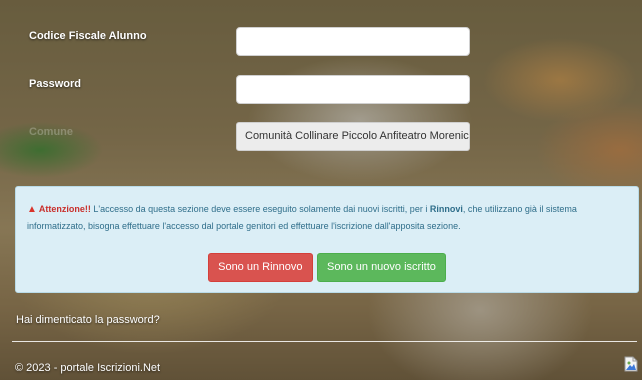 Image resolution: width=642 pixels, height=380 pixels. What do you see at coordinates (260, 267) in the screenshot?
I see `rinnovo-button: Sono un Rinnovo` at bounding box center [260, 267].